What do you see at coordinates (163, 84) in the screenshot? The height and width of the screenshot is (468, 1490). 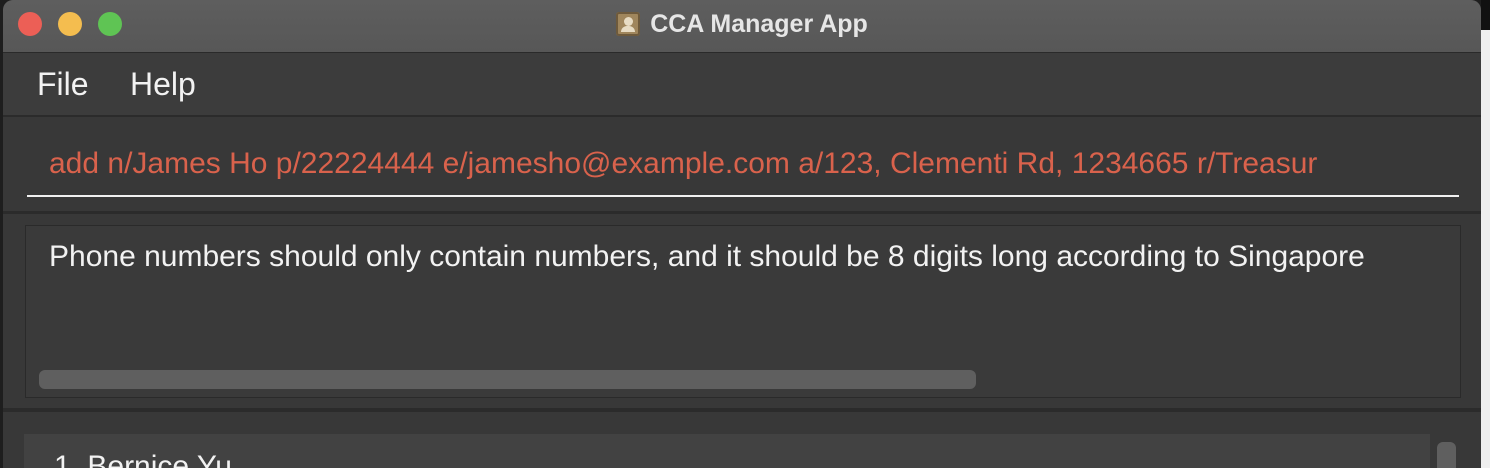 I see `menu-help: Help` at bounding box center [163, 84].